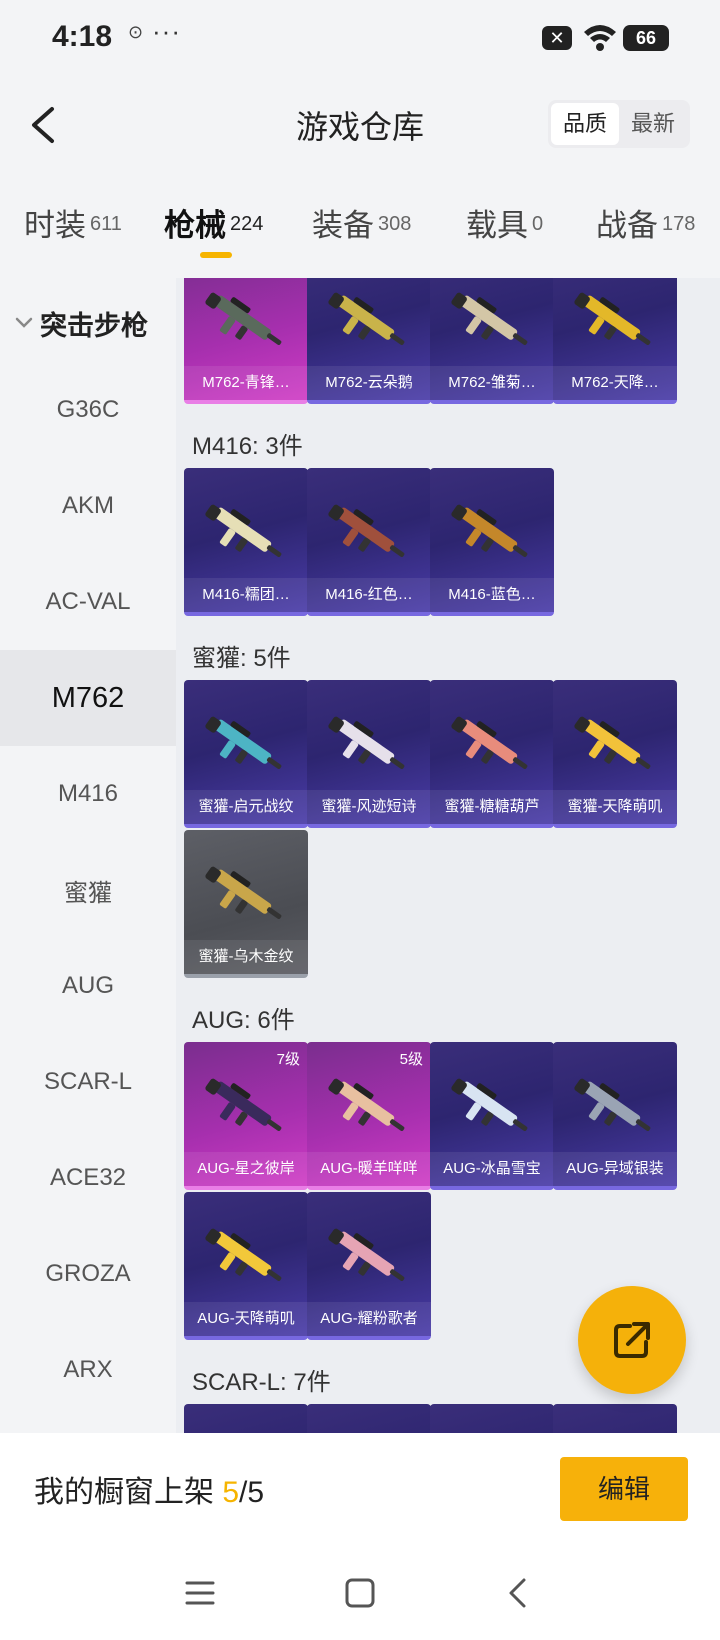 This screenshot has width=720, height=1640. I want to click on home-button, so click(360, 1593).